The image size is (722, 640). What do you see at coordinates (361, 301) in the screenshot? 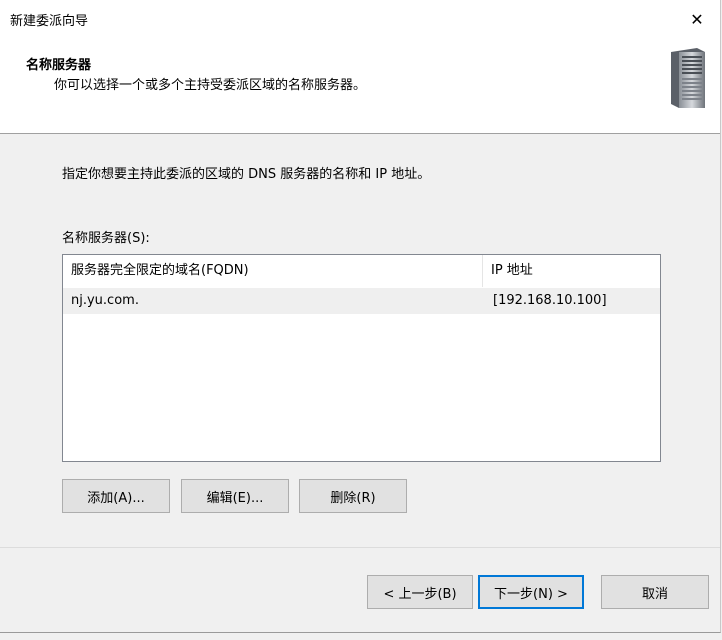
I see `table-row: nj.yu.com. [192.168.10.100]` at bounding box center [361, 301].